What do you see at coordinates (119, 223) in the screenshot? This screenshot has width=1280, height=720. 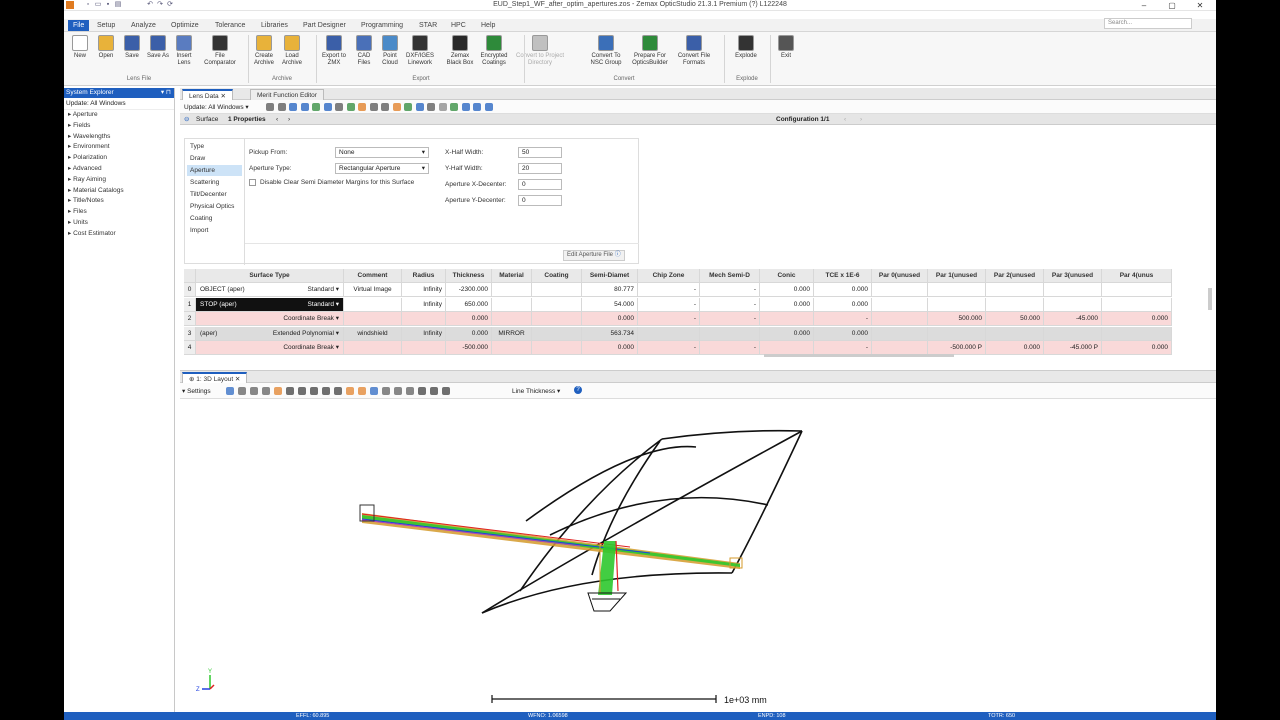 I see `explorer-item-units: ▸ Units` at bounding box center [119, 223].